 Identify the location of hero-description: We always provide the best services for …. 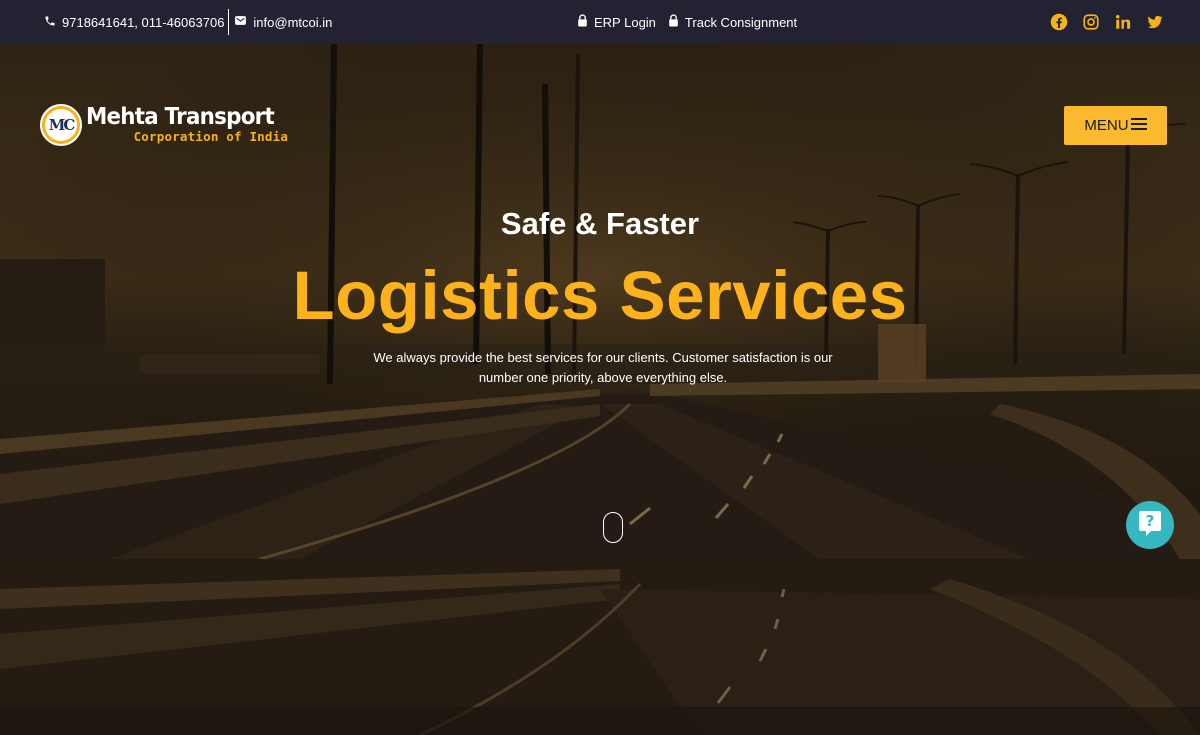
(603, 367).